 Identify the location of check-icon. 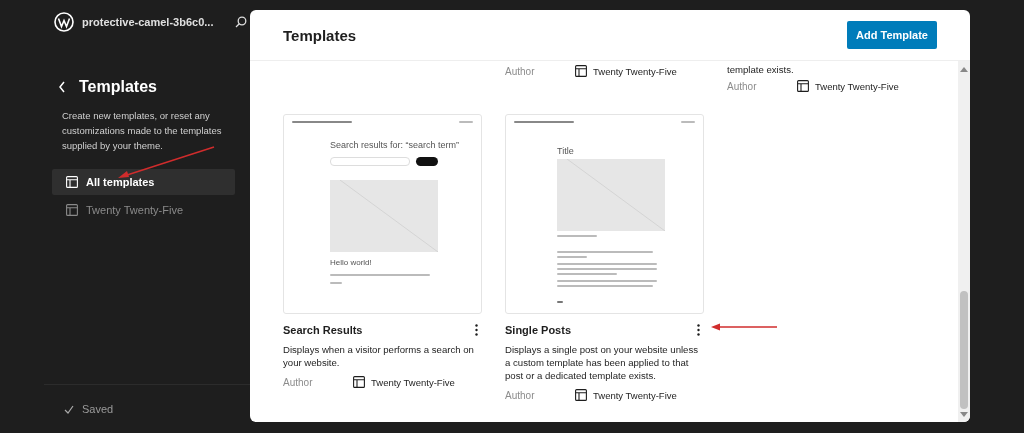
(69, 409).